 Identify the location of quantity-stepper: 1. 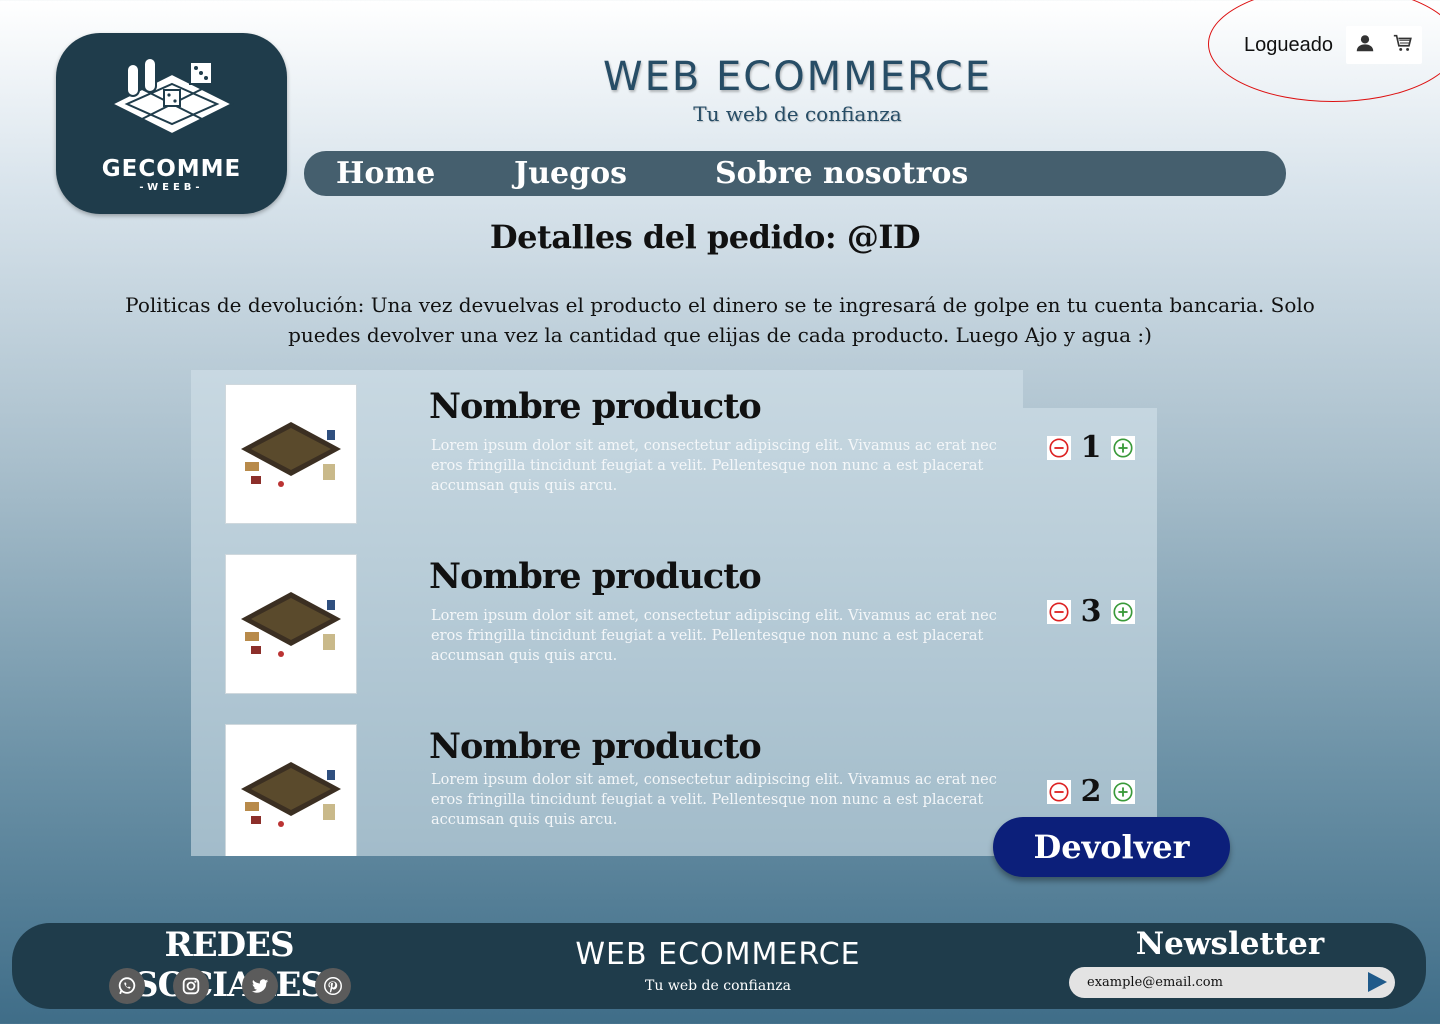
(1091, 447).